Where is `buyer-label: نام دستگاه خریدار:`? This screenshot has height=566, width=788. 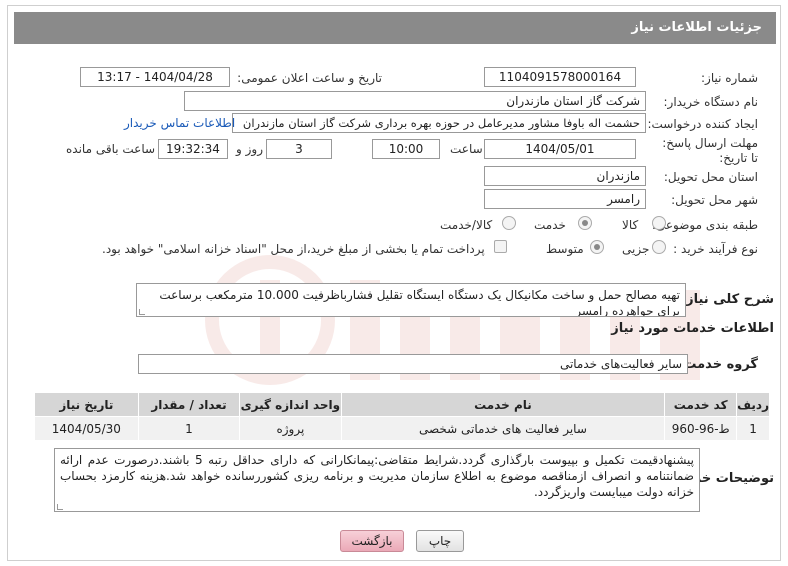 buyer-label: نام دستگاه خریدار: is located at coordinates (711, 102).